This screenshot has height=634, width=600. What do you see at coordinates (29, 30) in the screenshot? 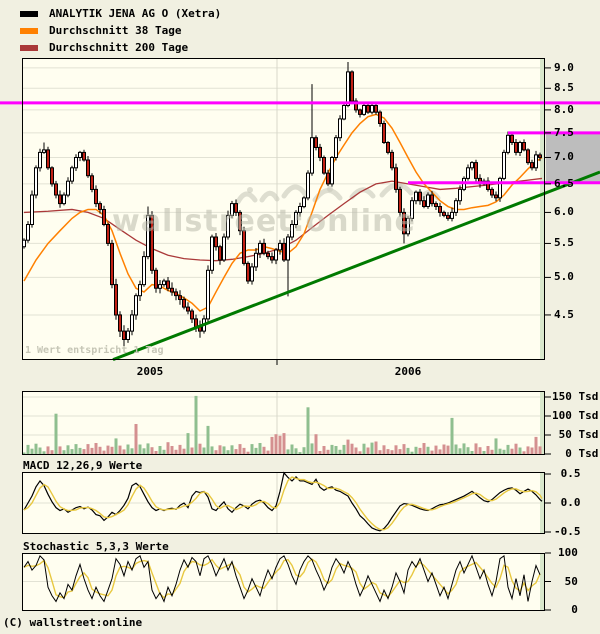
I see `ma38-swatch-icon` at bounding box center [29, 30].